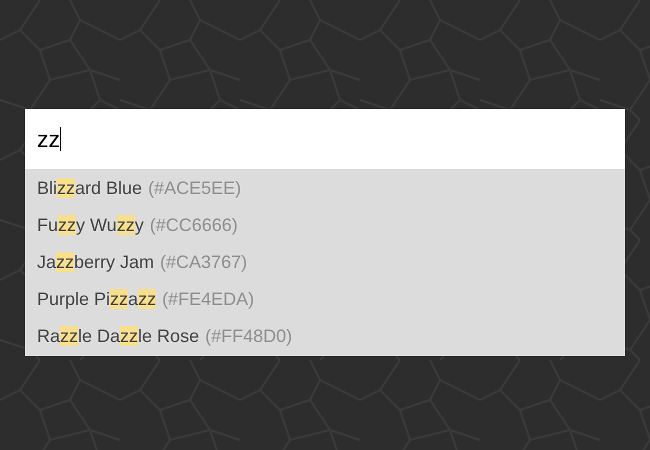  I want to click on search-value: zz, so click(48, 139).